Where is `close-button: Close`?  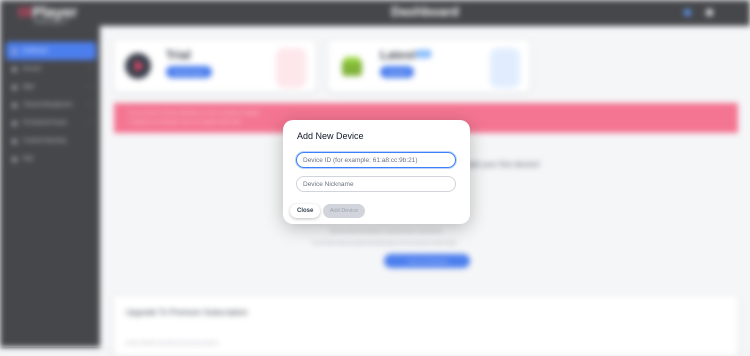
close-button: Close is located at coordinates (305, 211).